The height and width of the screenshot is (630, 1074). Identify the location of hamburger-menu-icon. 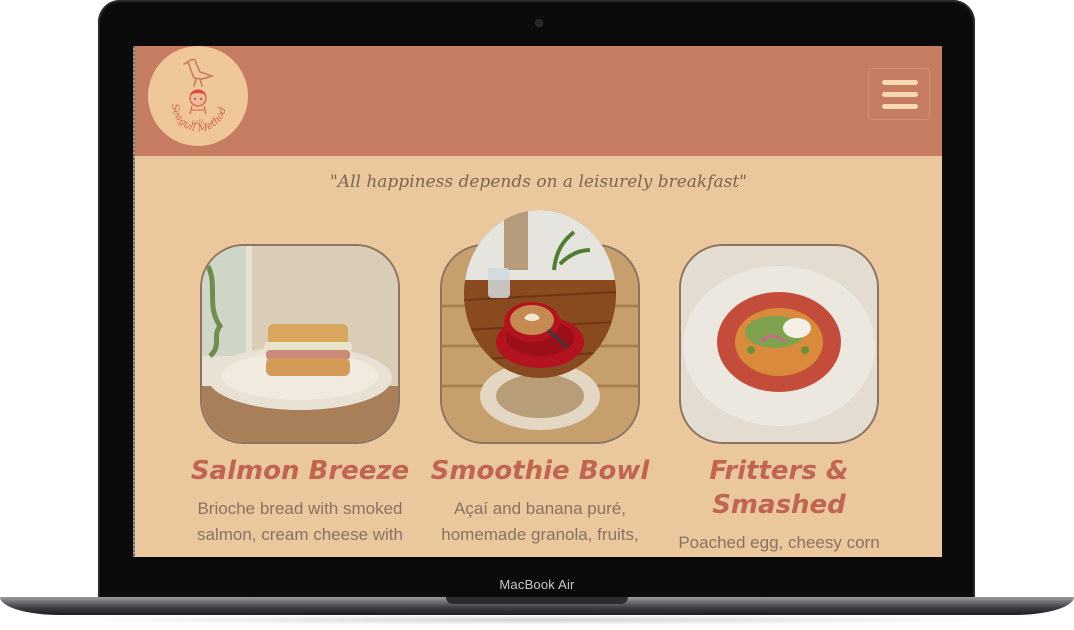
(899, 94).